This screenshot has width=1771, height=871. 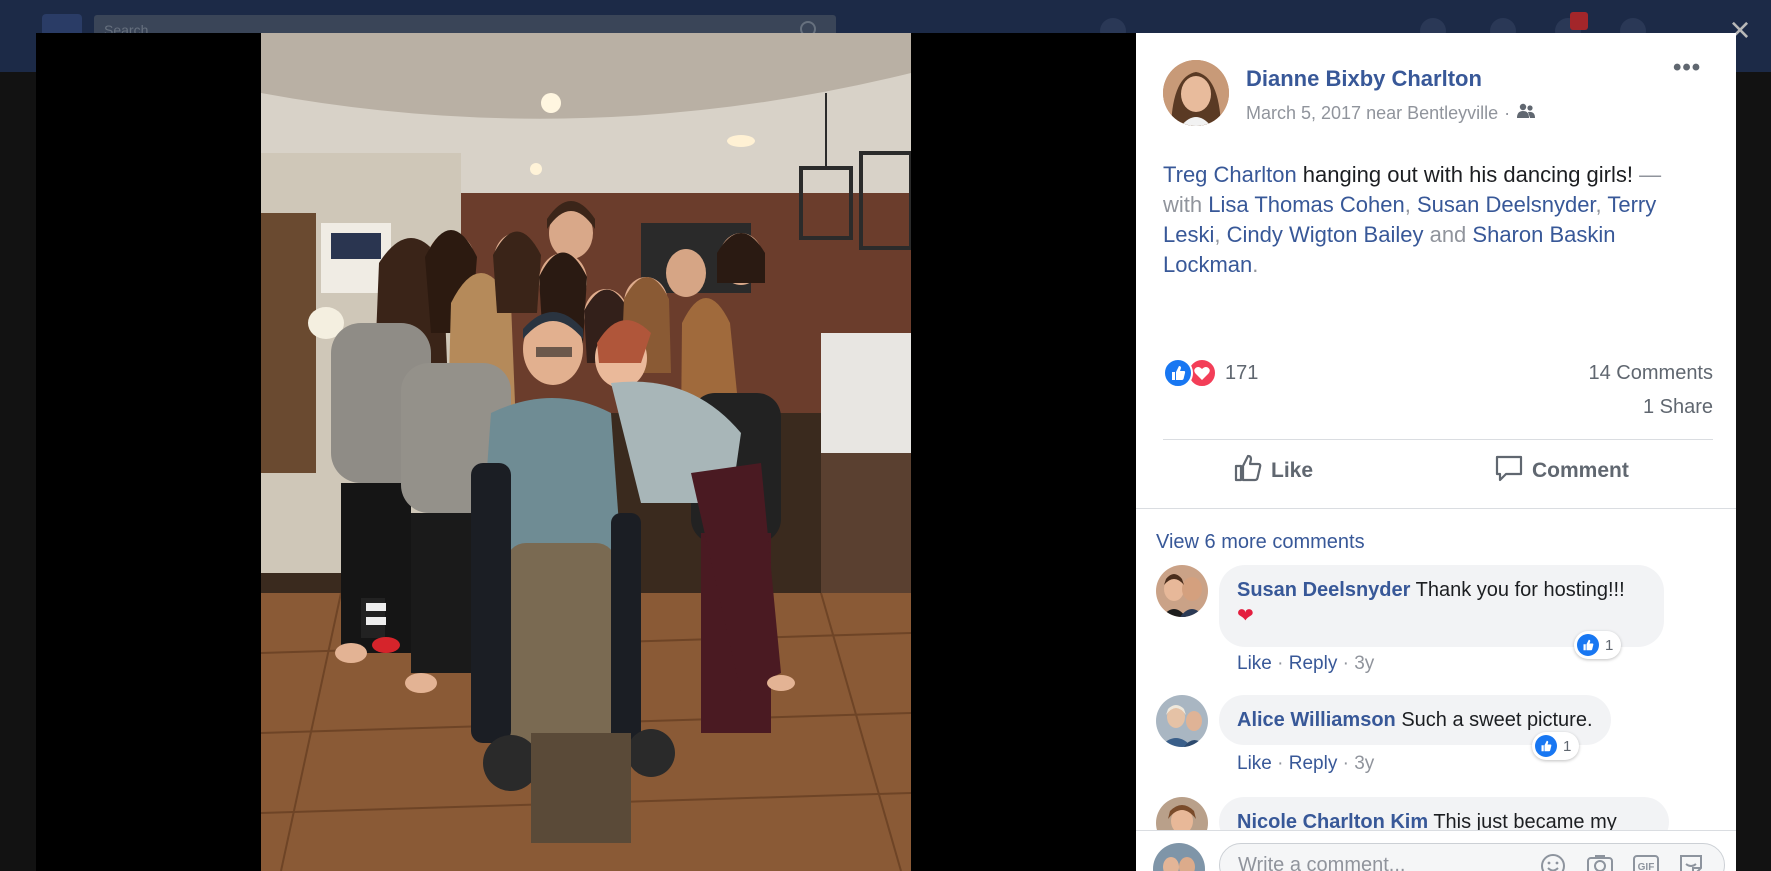 I want to click on comments-count: 14 Comments, so click(x=1651, y=373).